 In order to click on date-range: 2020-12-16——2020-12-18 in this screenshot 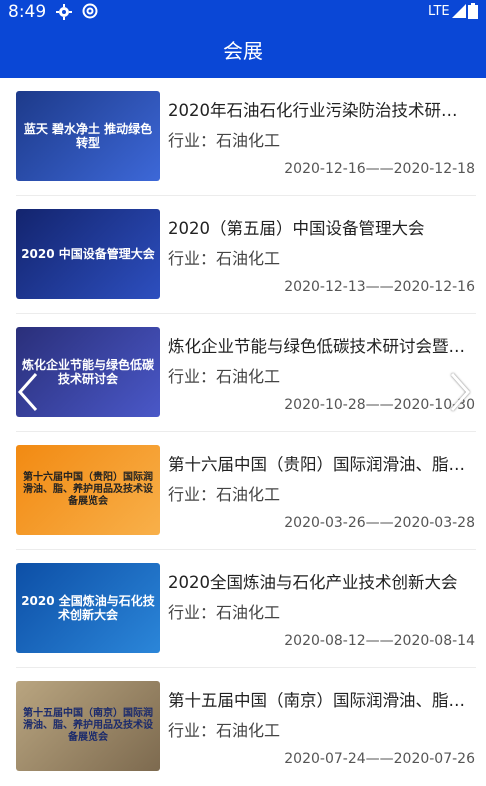, I will do `click(379, 169)`.